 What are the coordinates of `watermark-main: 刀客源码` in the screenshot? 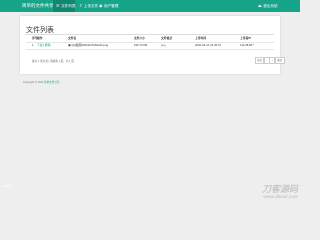 It's located at (279, 189).